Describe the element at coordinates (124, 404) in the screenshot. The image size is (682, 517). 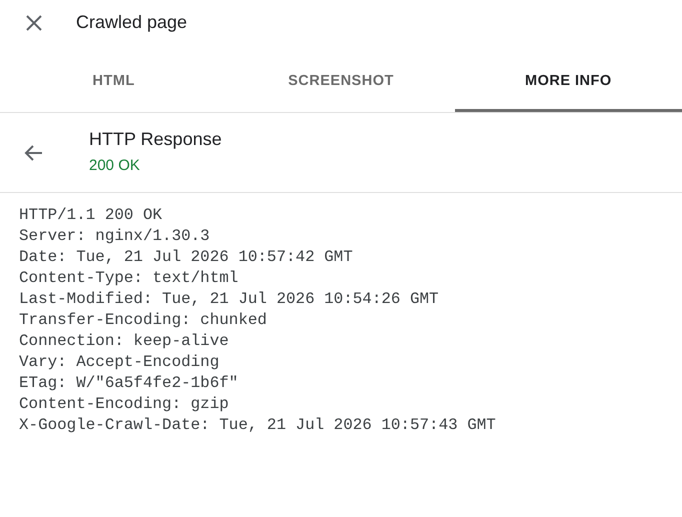
I see `header-line: Content-Encoding: gzip` at that location.